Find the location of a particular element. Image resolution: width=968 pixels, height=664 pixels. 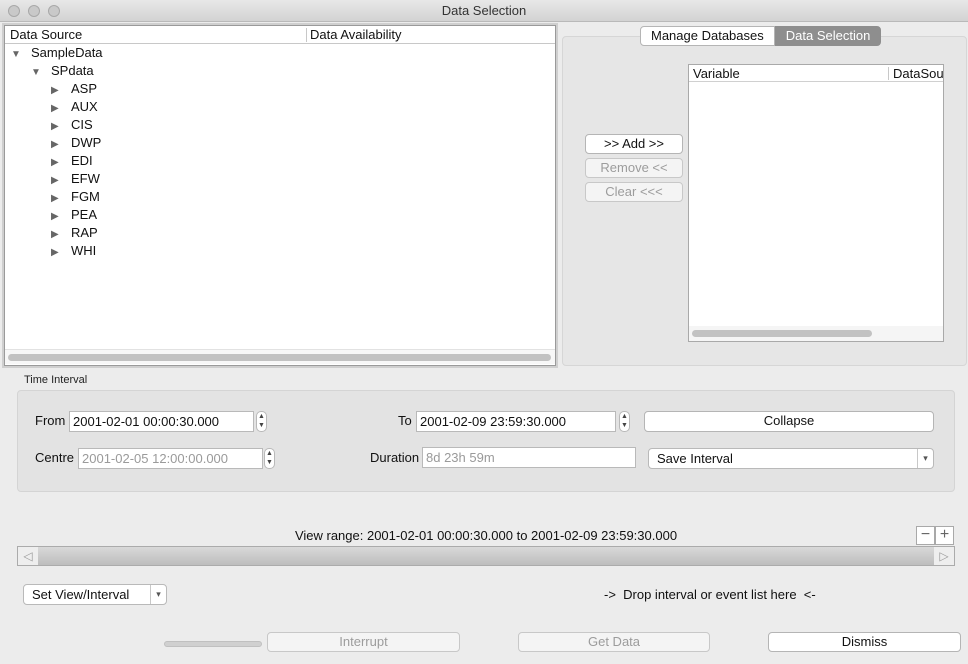

tree-node-sampledata: ▼ SampleData is located at coordinates (57, 53).